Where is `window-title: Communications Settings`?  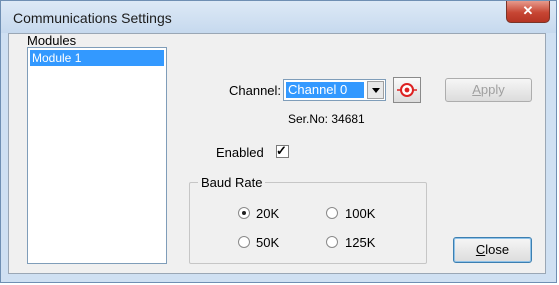
window-title: Communications Settings is located at coordinates (92, 18).